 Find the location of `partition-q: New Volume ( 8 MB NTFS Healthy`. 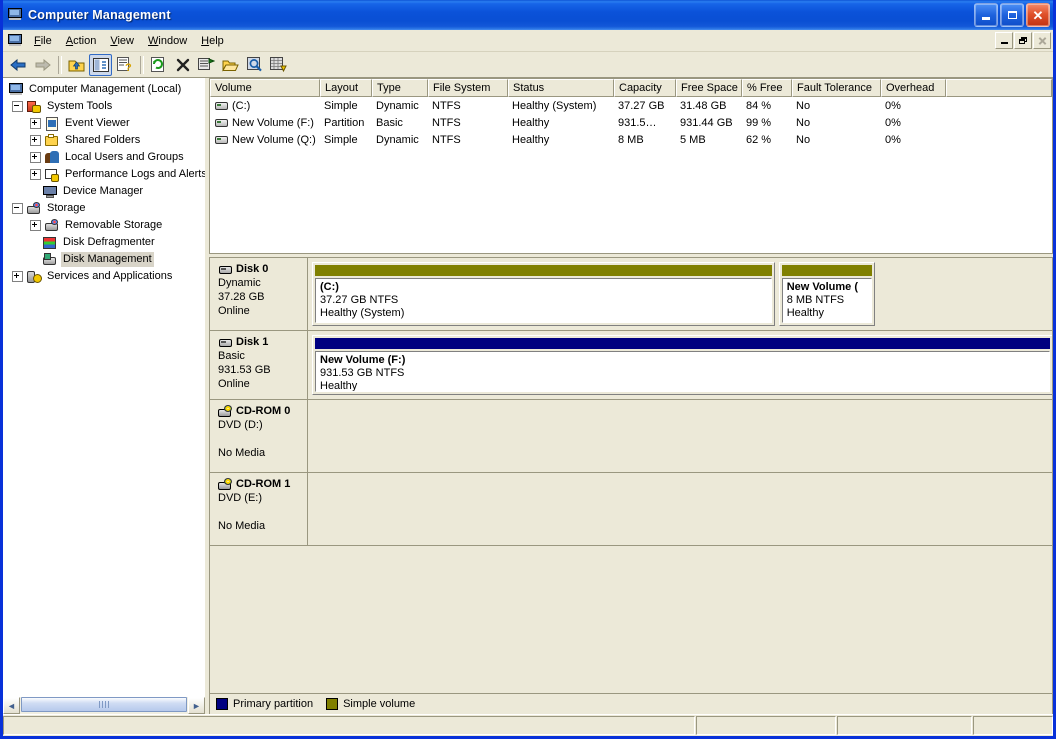

partition-q: New Volume ( 8 MB NTFS Healthy is located at coordinates (826, 294).